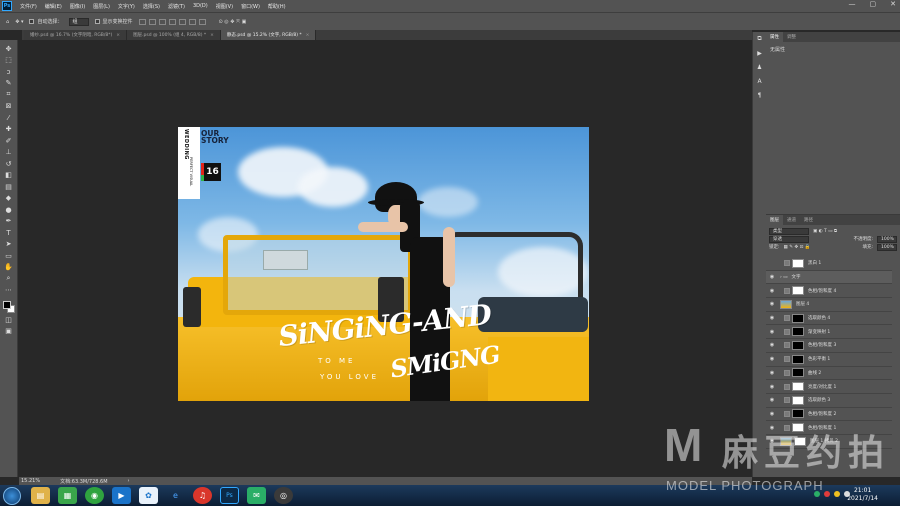 Image resolution: width=900 pixels, height=506 pixels. What do you see at coordinates (142, 21) in the screenshot?
I see `align-left-icon` at bounding box center [142, 21].